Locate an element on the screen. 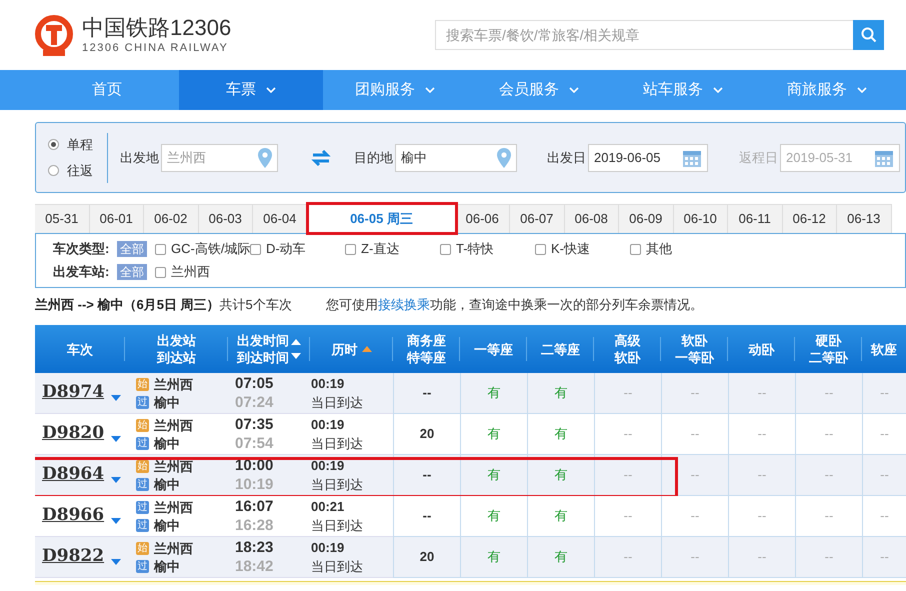 Image resolution: width=906 pixels, height=591 pixels. date-tab: 06-11 is located at coordinates (755, 218).